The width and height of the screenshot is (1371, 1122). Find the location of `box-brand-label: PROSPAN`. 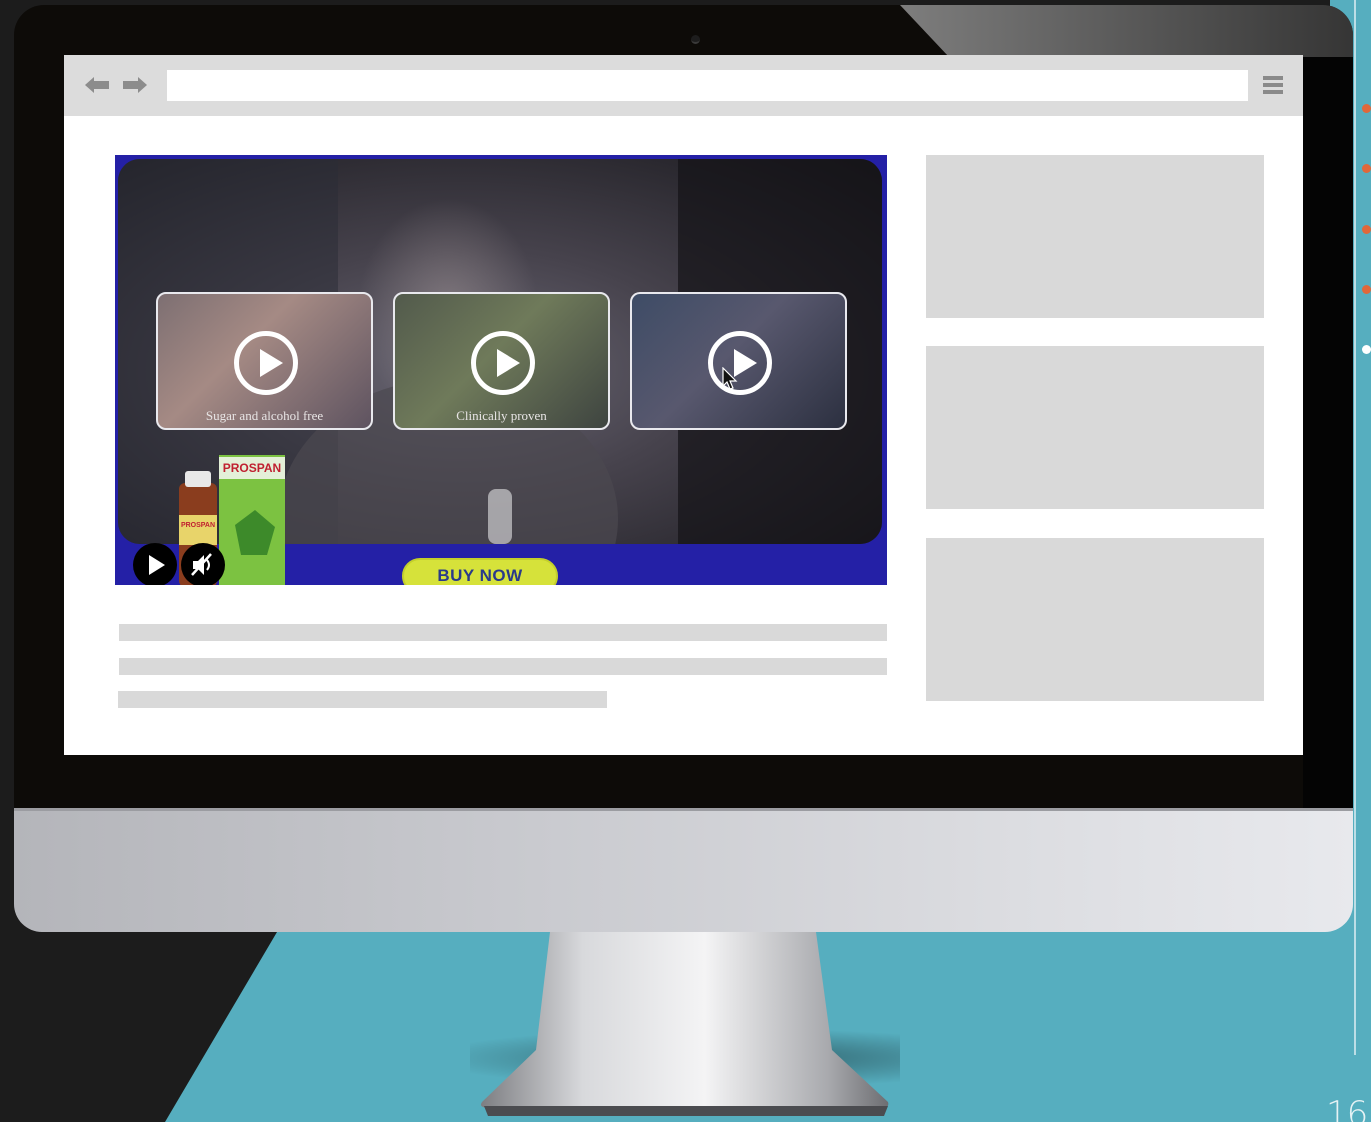

box-brand-label: PROSPAN is located at coordinates (252, 468).